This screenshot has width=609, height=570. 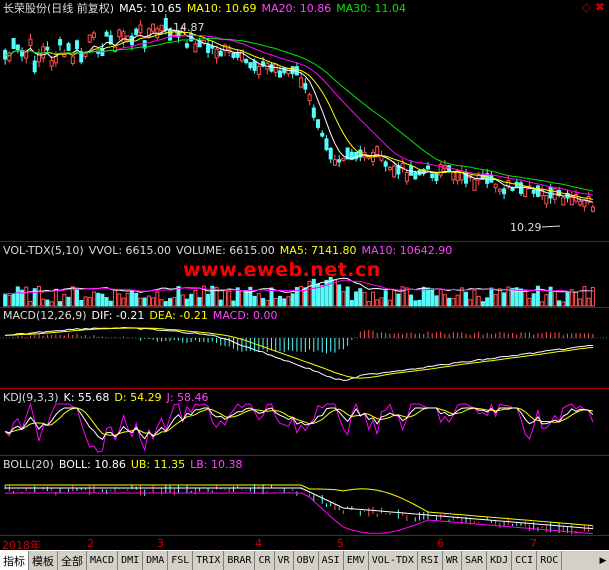 I want to click on tab-trix: TRIX, so click(x=209, y=560).